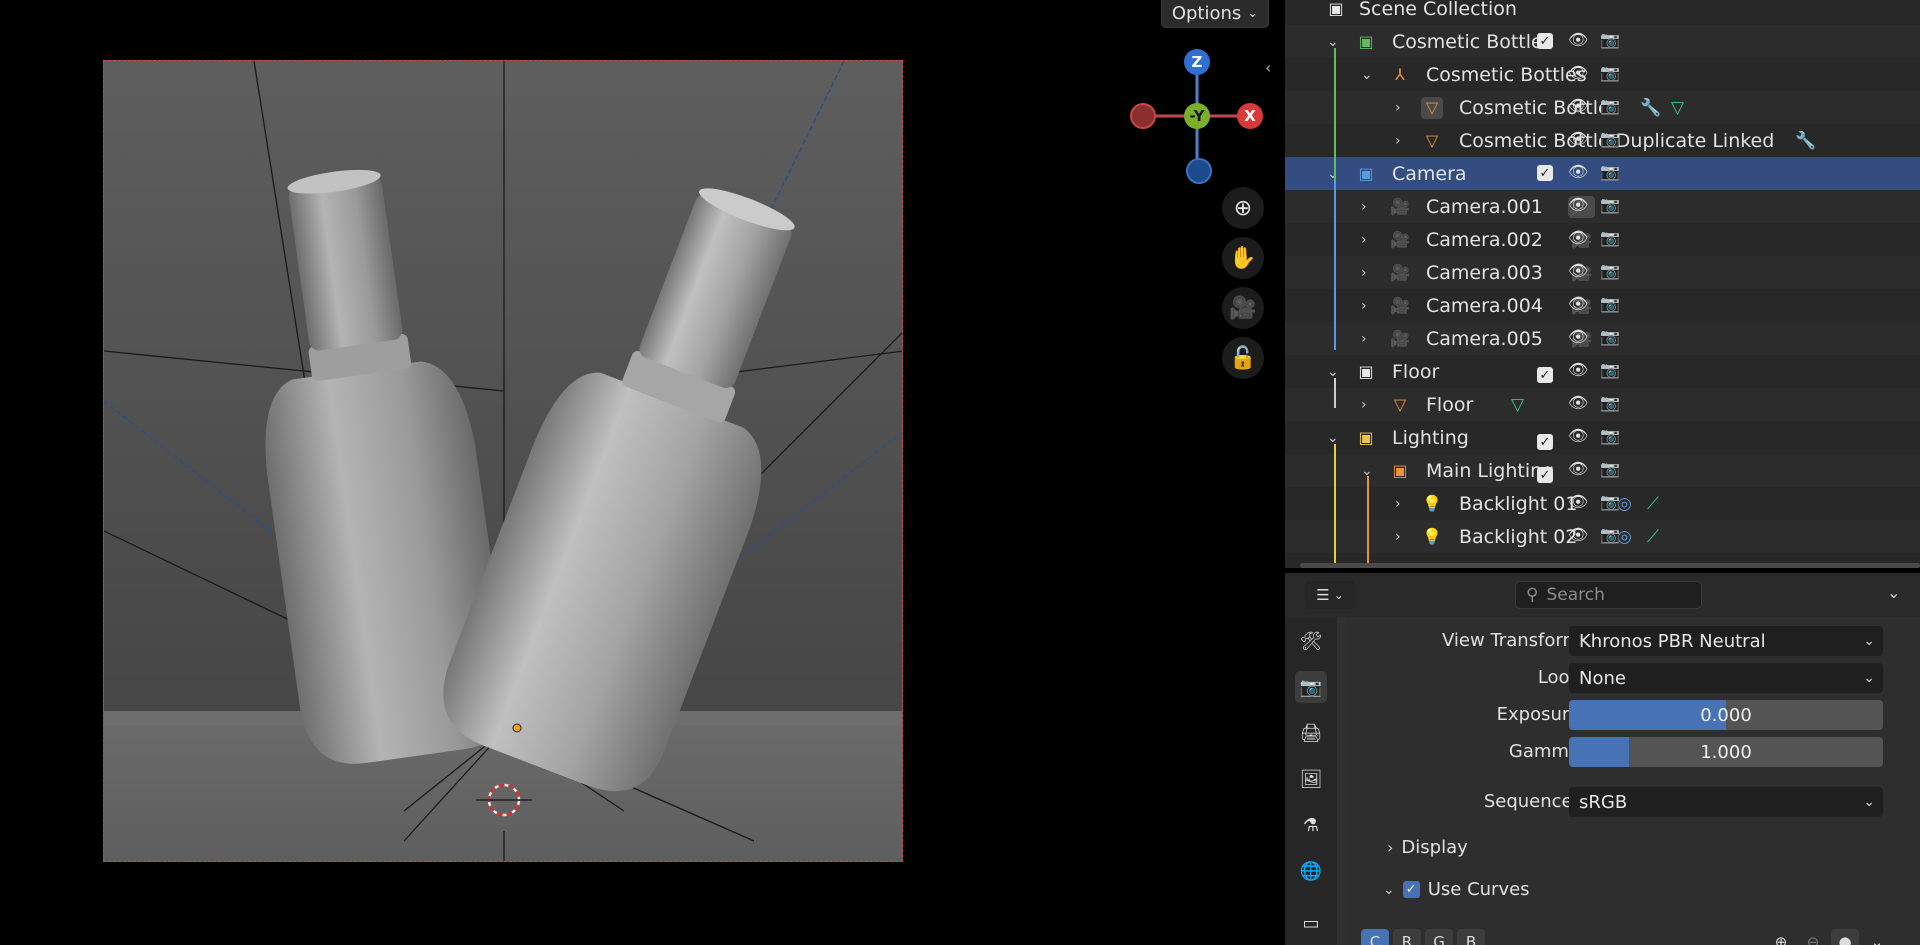  I want to click on zoom-in-curve-icon: ⊕, so click(1781, 937).